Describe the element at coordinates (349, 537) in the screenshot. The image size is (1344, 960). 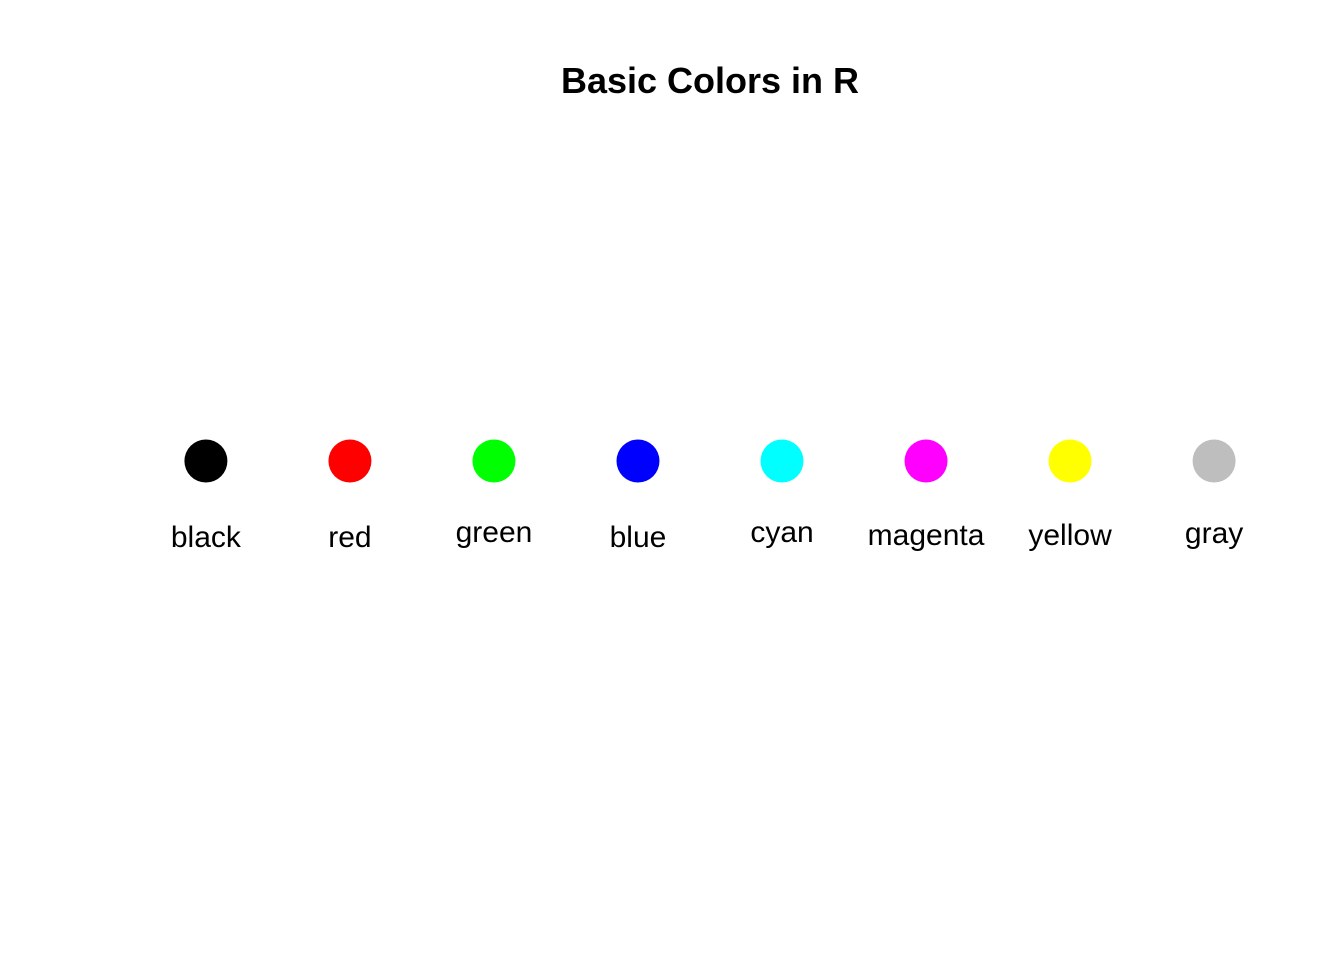
I see `label-red: red` at that location.